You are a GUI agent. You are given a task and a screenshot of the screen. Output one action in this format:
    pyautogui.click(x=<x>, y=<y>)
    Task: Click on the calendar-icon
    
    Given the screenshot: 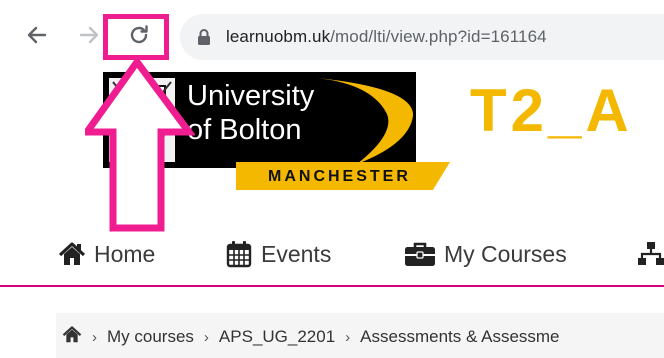 What is the action you would take?
    pyautogui.click(x=239, y=254)
    